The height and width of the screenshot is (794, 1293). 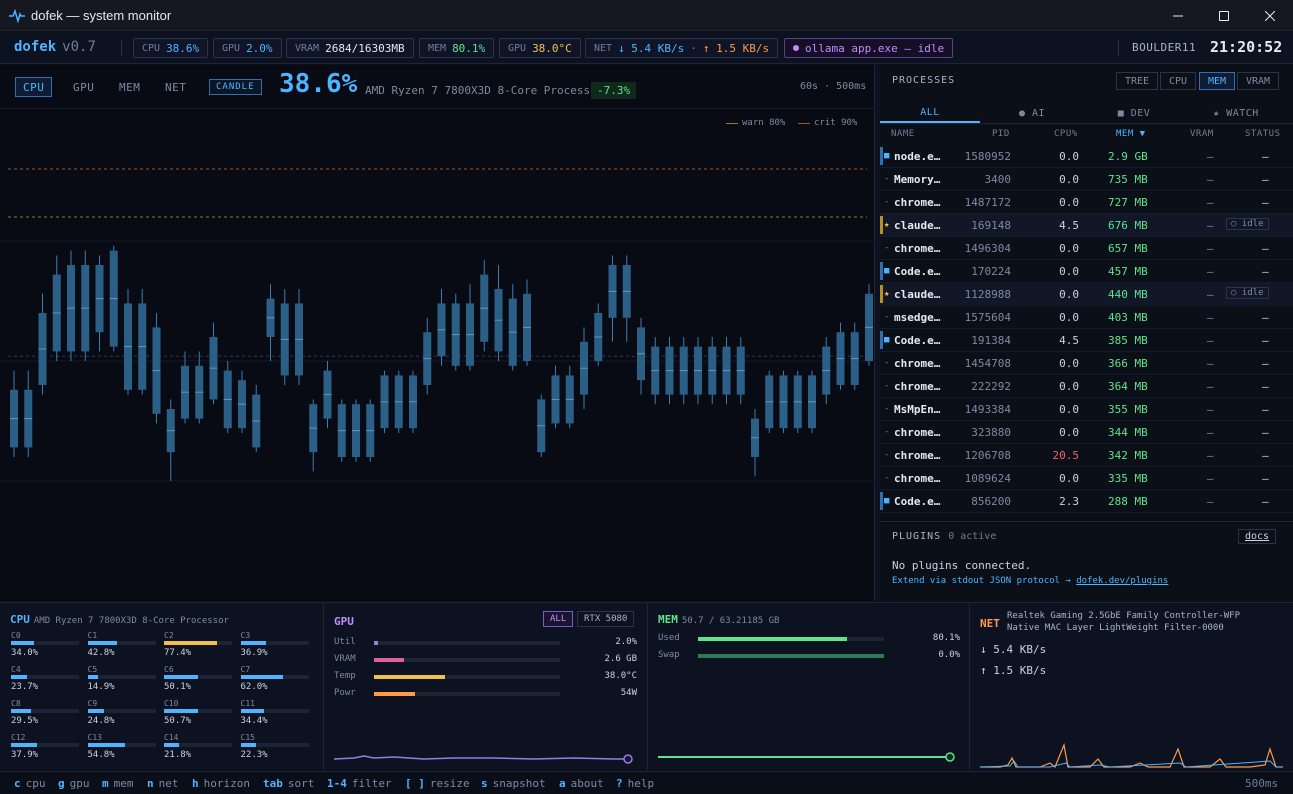 I want to click on process-cpu: 20.5, so click(x=1066, y=455).